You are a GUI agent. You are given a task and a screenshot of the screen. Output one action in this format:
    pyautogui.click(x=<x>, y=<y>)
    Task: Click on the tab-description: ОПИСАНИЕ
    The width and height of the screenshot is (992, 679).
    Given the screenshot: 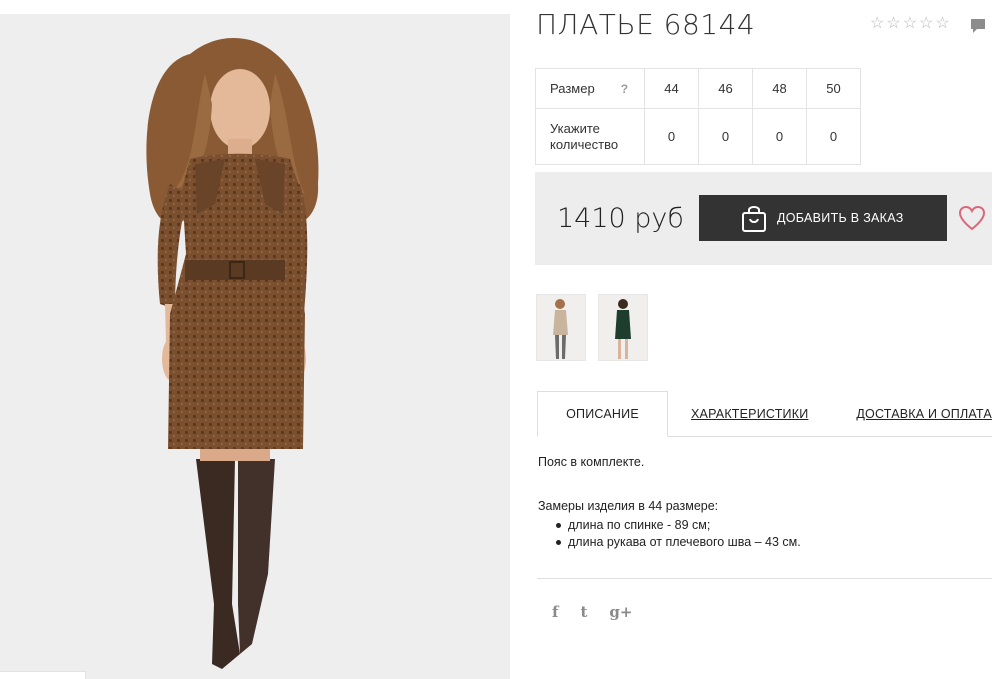 What is the action you would take?
    pyautogui.click(x=602, y=414)
    